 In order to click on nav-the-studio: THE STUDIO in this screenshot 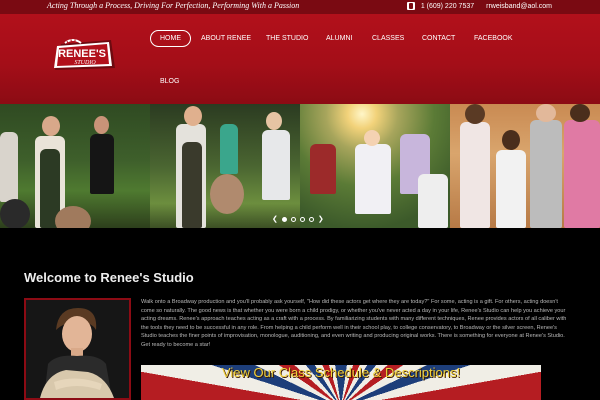, I will do `click(287, 38)`.